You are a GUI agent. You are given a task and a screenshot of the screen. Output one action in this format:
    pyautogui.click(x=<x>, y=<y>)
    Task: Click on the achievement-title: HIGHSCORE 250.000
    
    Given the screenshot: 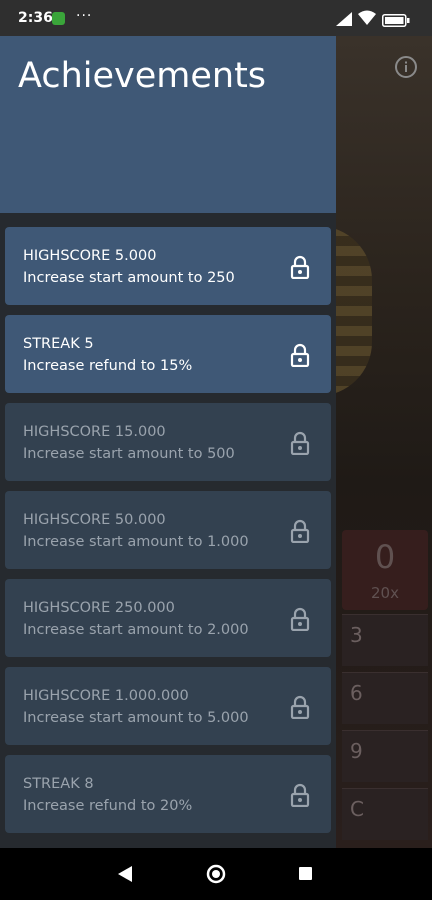 What is the action you would take?
    pyautogui.click(x=99, y=608)
    